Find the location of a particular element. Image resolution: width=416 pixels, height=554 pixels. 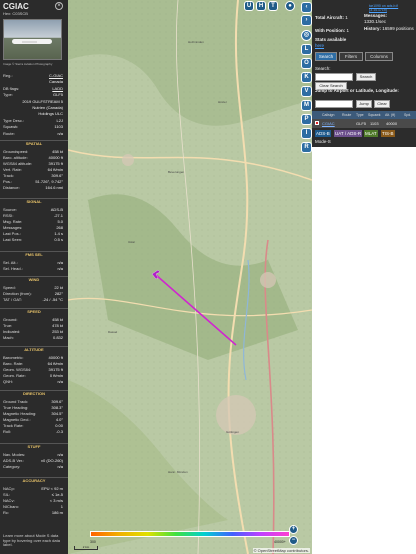

field-value: 186 m is located at coordinates (57, 512).